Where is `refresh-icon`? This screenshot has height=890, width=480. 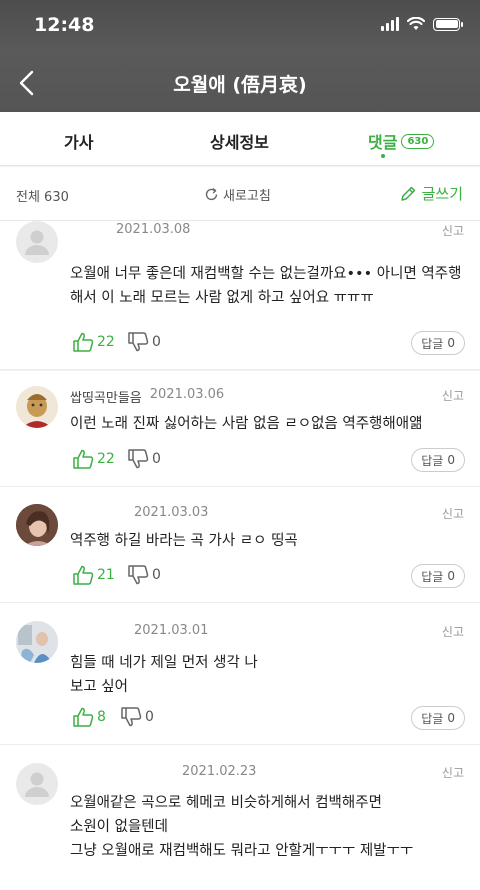
refresh-icon is located at coordinates (211, 194).